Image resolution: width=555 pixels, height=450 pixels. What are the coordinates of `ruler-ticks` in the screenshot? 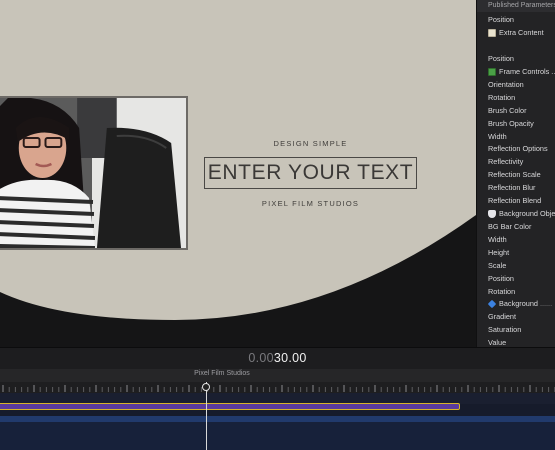 It's located at (278, 388).